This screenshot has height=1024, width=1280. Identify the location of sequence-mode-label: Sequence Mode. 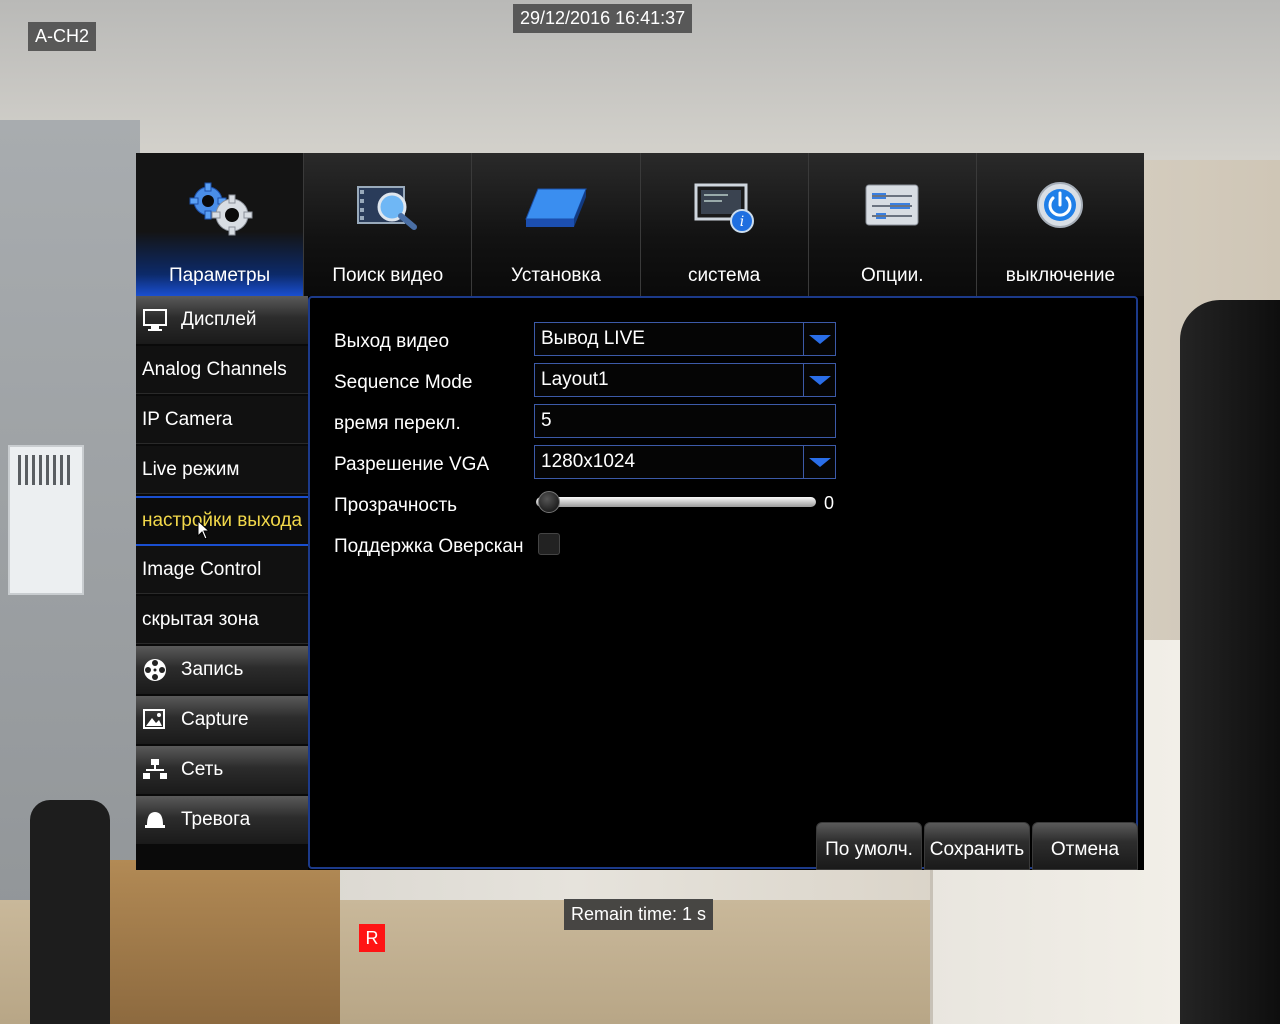
(403, 382).